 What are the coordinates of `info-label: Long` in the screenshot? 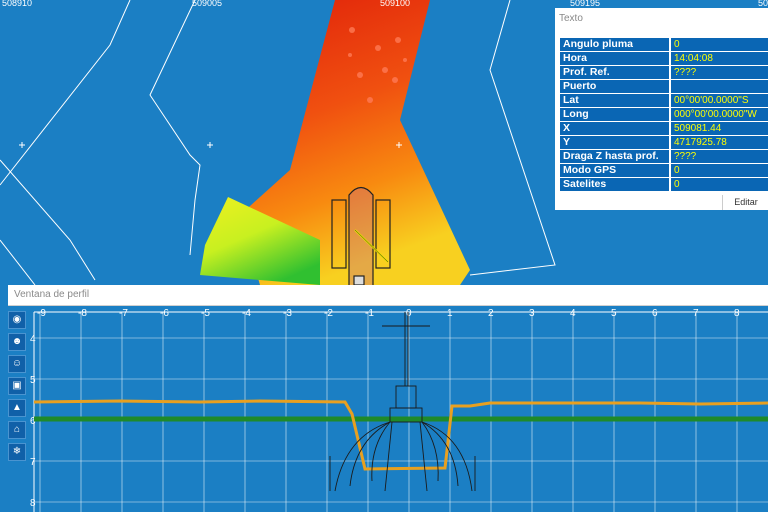 It's located at (614, 114).